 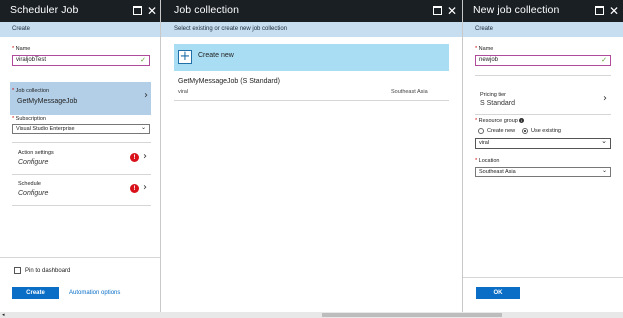 What do you see at coordinates (81, 60) in the screenshot?
I see `name-input: viraljobTest ✓` at bounding box center [81, 60].